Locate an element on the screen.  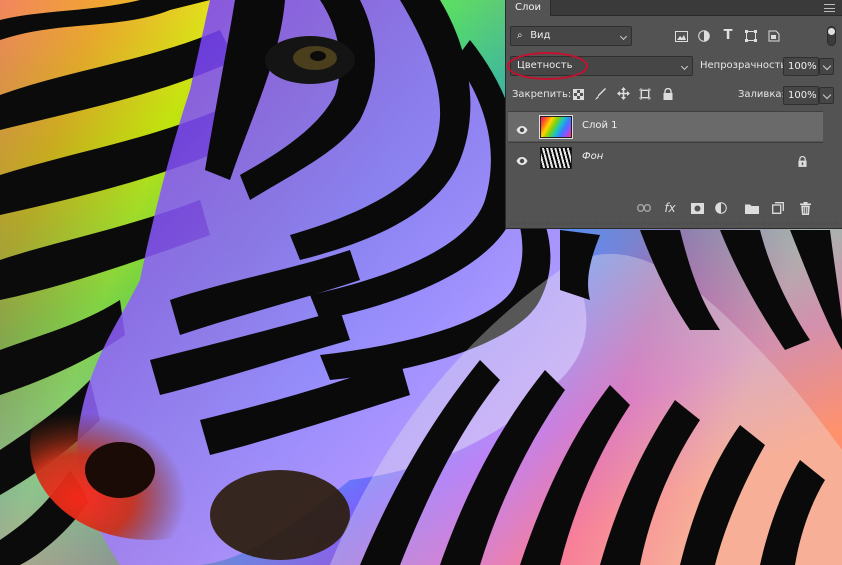
layer-thumbnail-background is located at coordinates (556, 158).